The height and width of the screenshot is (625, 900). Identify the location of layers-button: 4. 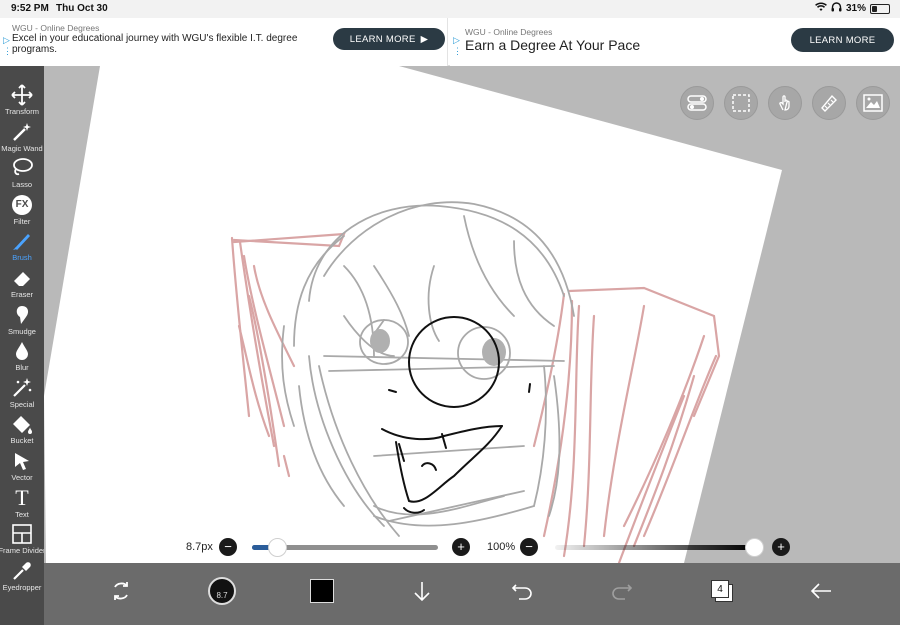
(722, 591).